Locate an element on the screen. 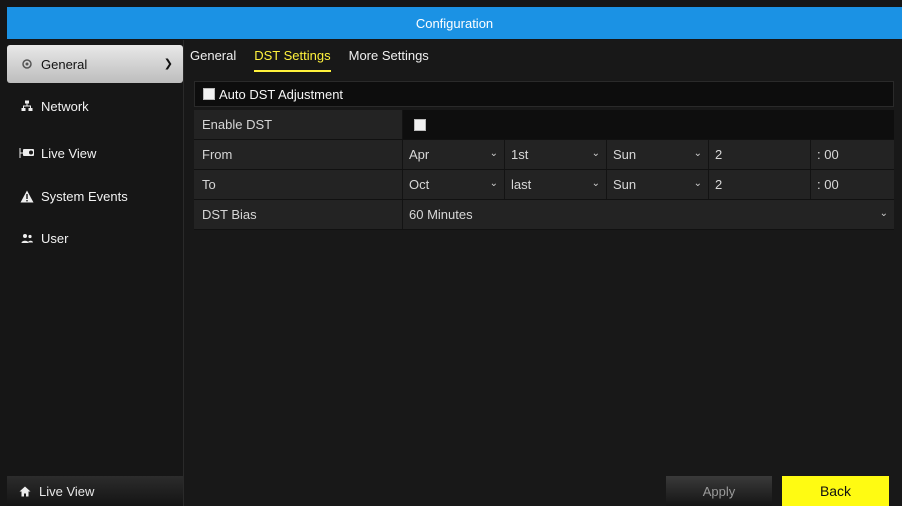 This screenshot has width=902, height=506. to-label: To is located at coordinates (298, 184).